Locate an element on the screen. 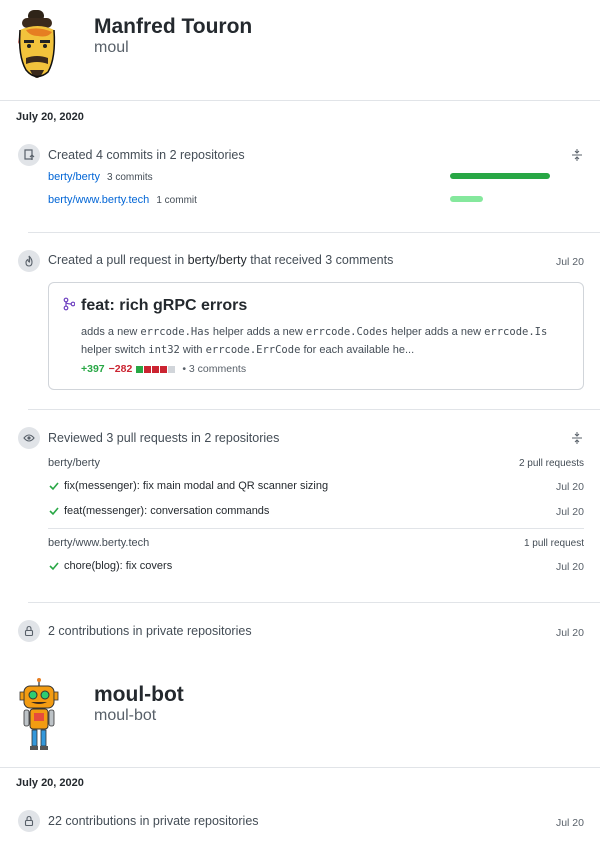 This screenshot has width=600, height=868. repo-push-icon is located at coordinates (29, 155).